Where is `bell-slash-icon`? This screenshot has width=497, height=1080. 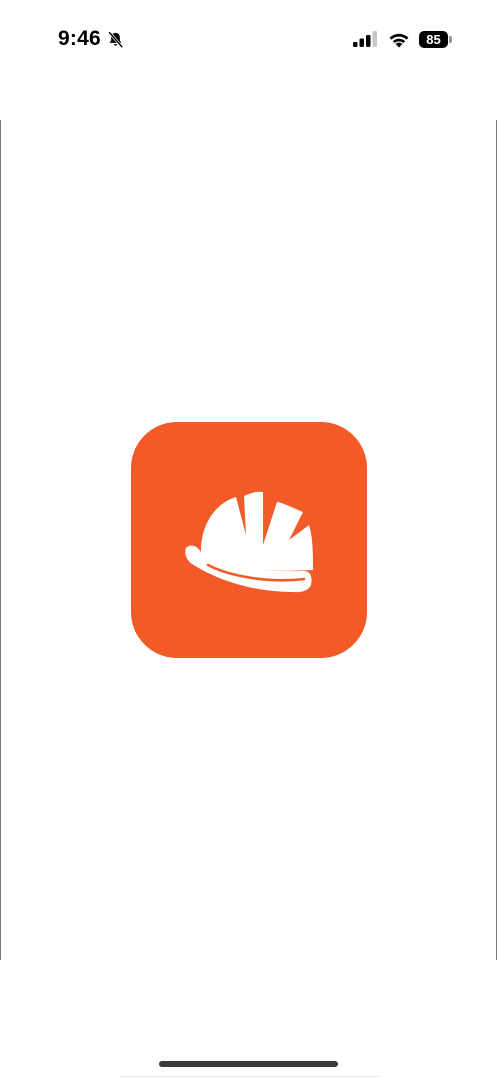 bell-slash-icon is located at coordinates (115, 39).